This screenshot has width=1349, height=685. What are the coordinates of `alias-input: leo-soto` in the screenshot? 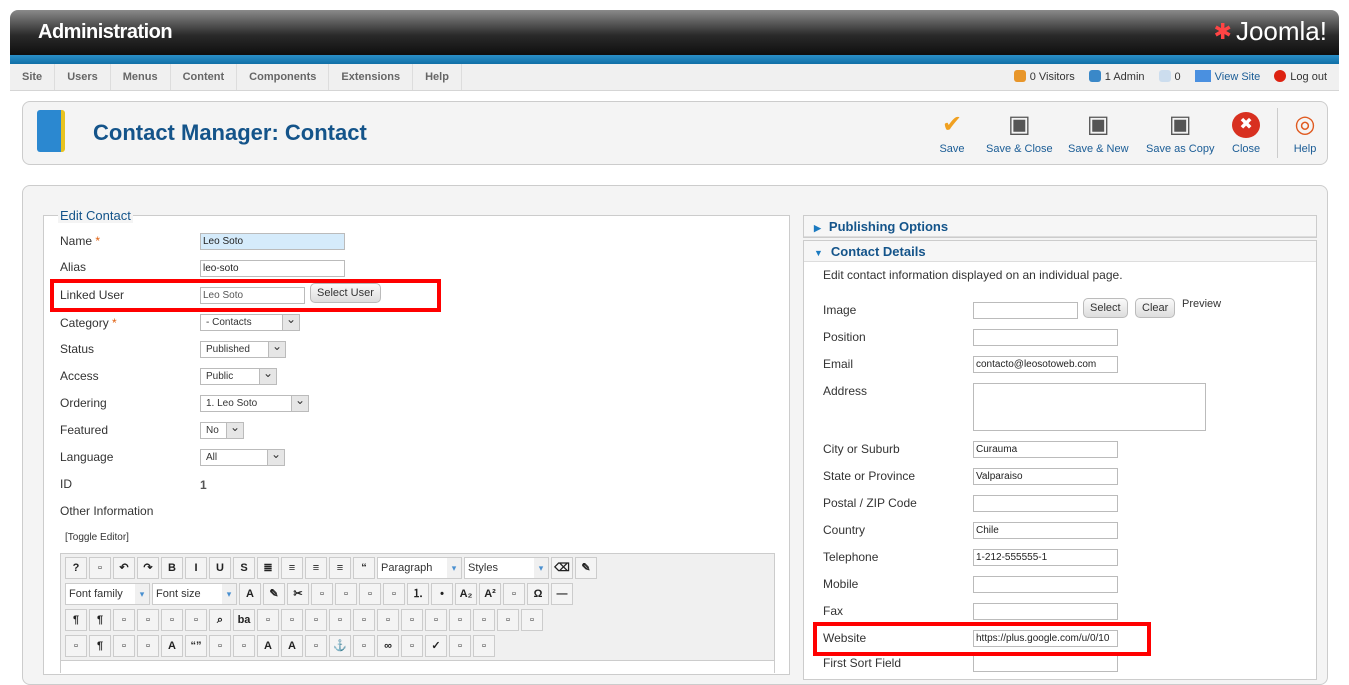 It's located at (272, 268).